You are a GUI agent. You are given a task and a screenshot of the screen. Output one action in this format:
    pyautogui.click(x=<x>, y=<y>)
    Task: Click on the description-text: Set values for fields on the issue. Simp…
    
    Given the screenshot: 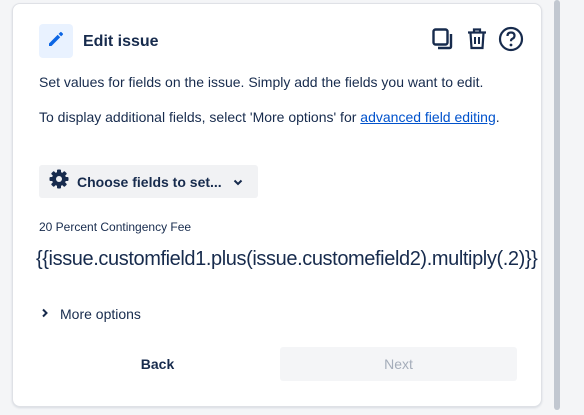 What is the action you would take?
    pyautogui.click(x=261, y=82)
    